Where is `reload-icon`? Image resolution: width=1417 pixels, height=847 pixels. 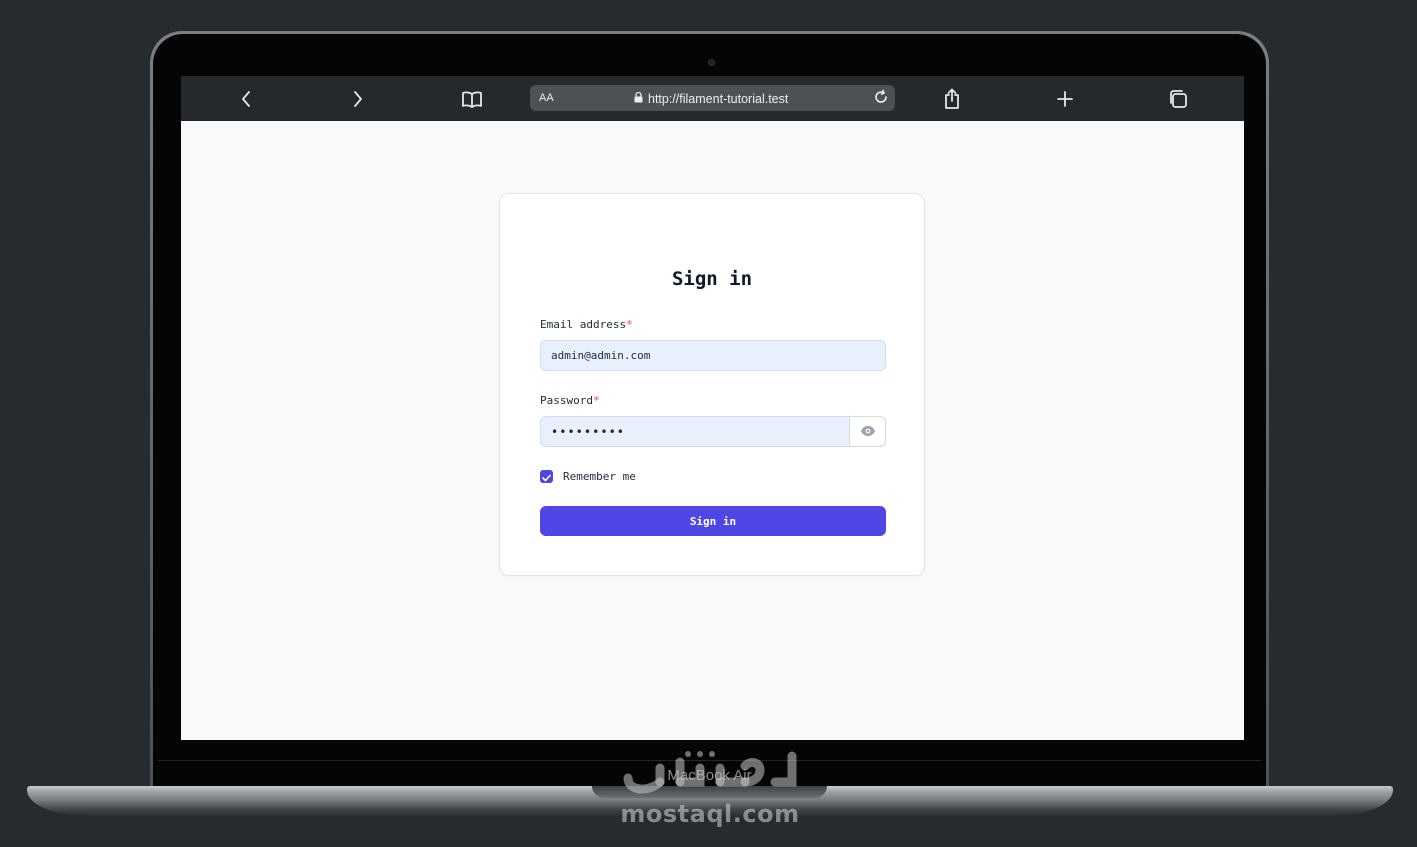
reload-icon is located at coordinates (881, 99).